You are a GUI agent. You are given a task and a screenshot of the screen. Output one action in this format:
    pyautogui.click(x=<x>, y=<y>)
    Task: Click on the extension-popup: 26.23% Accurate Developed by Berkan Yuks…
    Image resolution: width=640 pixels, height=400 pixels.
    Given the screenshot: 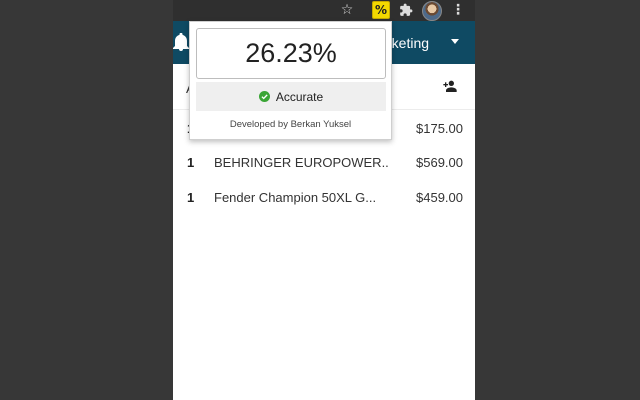 What is the action you would take?
    pyautogui.click(x=290, y=80)
    